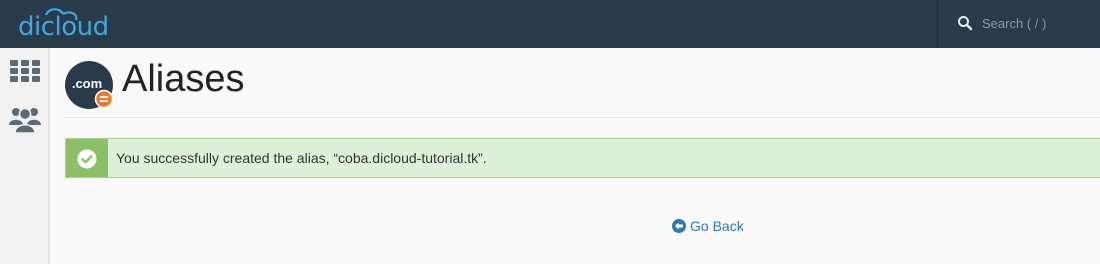  I want to click on divider, so click(582, 117).